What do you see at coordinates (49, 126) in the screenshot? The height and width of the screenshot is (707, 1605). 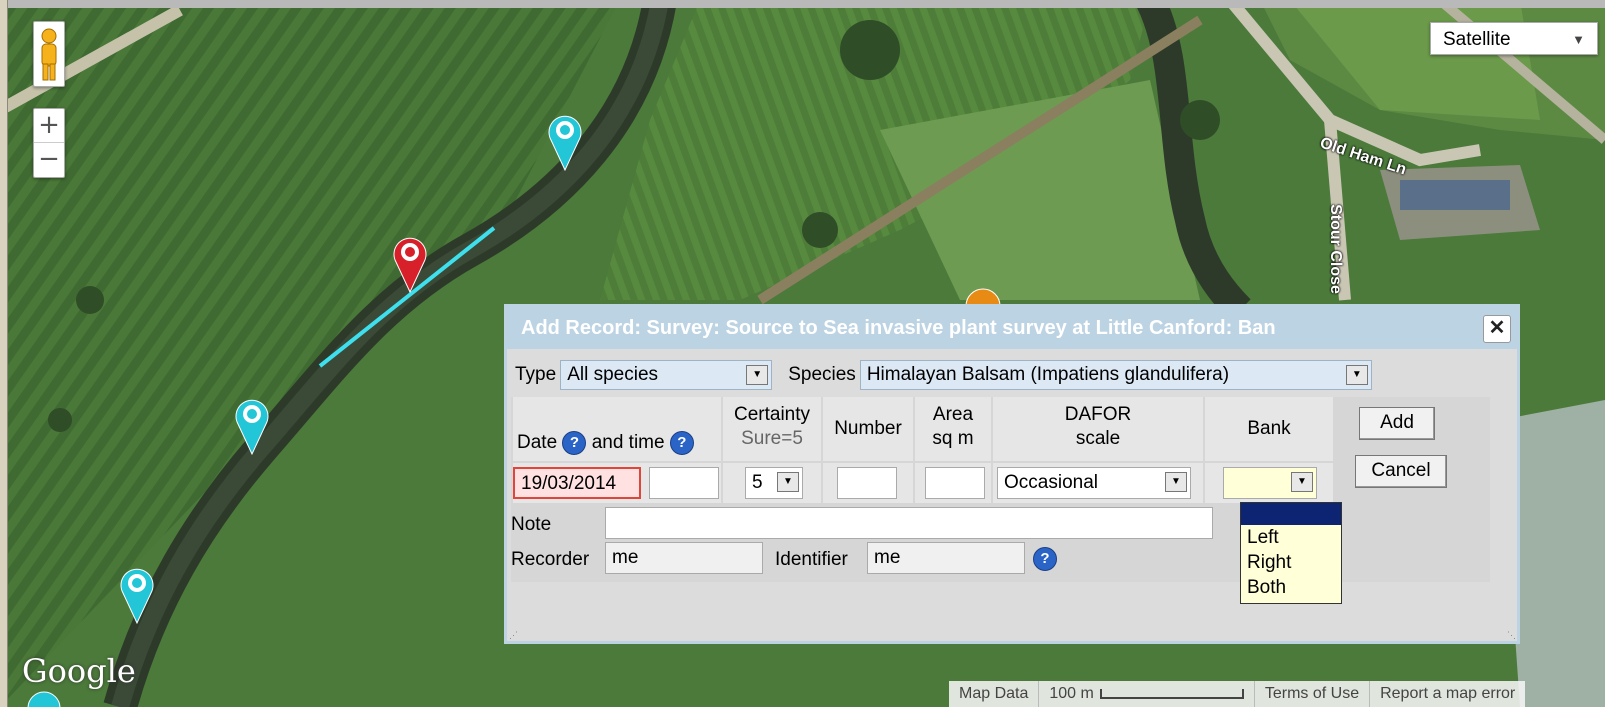 I see `zoom-in-button: +` at bounding box center [49, 126].